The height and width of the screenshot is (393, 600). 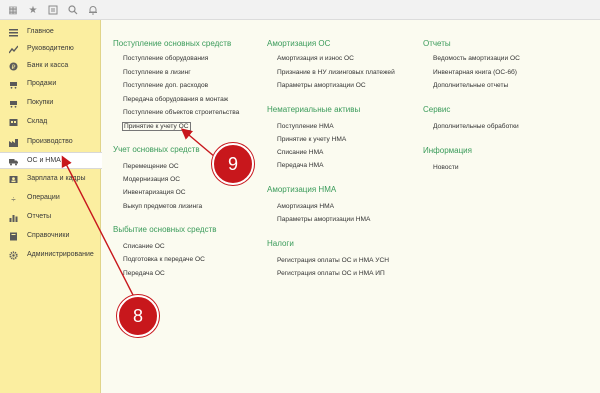 What do you see at coordinates (53, 10) in the screenshot?
I see `history-icon` at bounding box center [53, 10].